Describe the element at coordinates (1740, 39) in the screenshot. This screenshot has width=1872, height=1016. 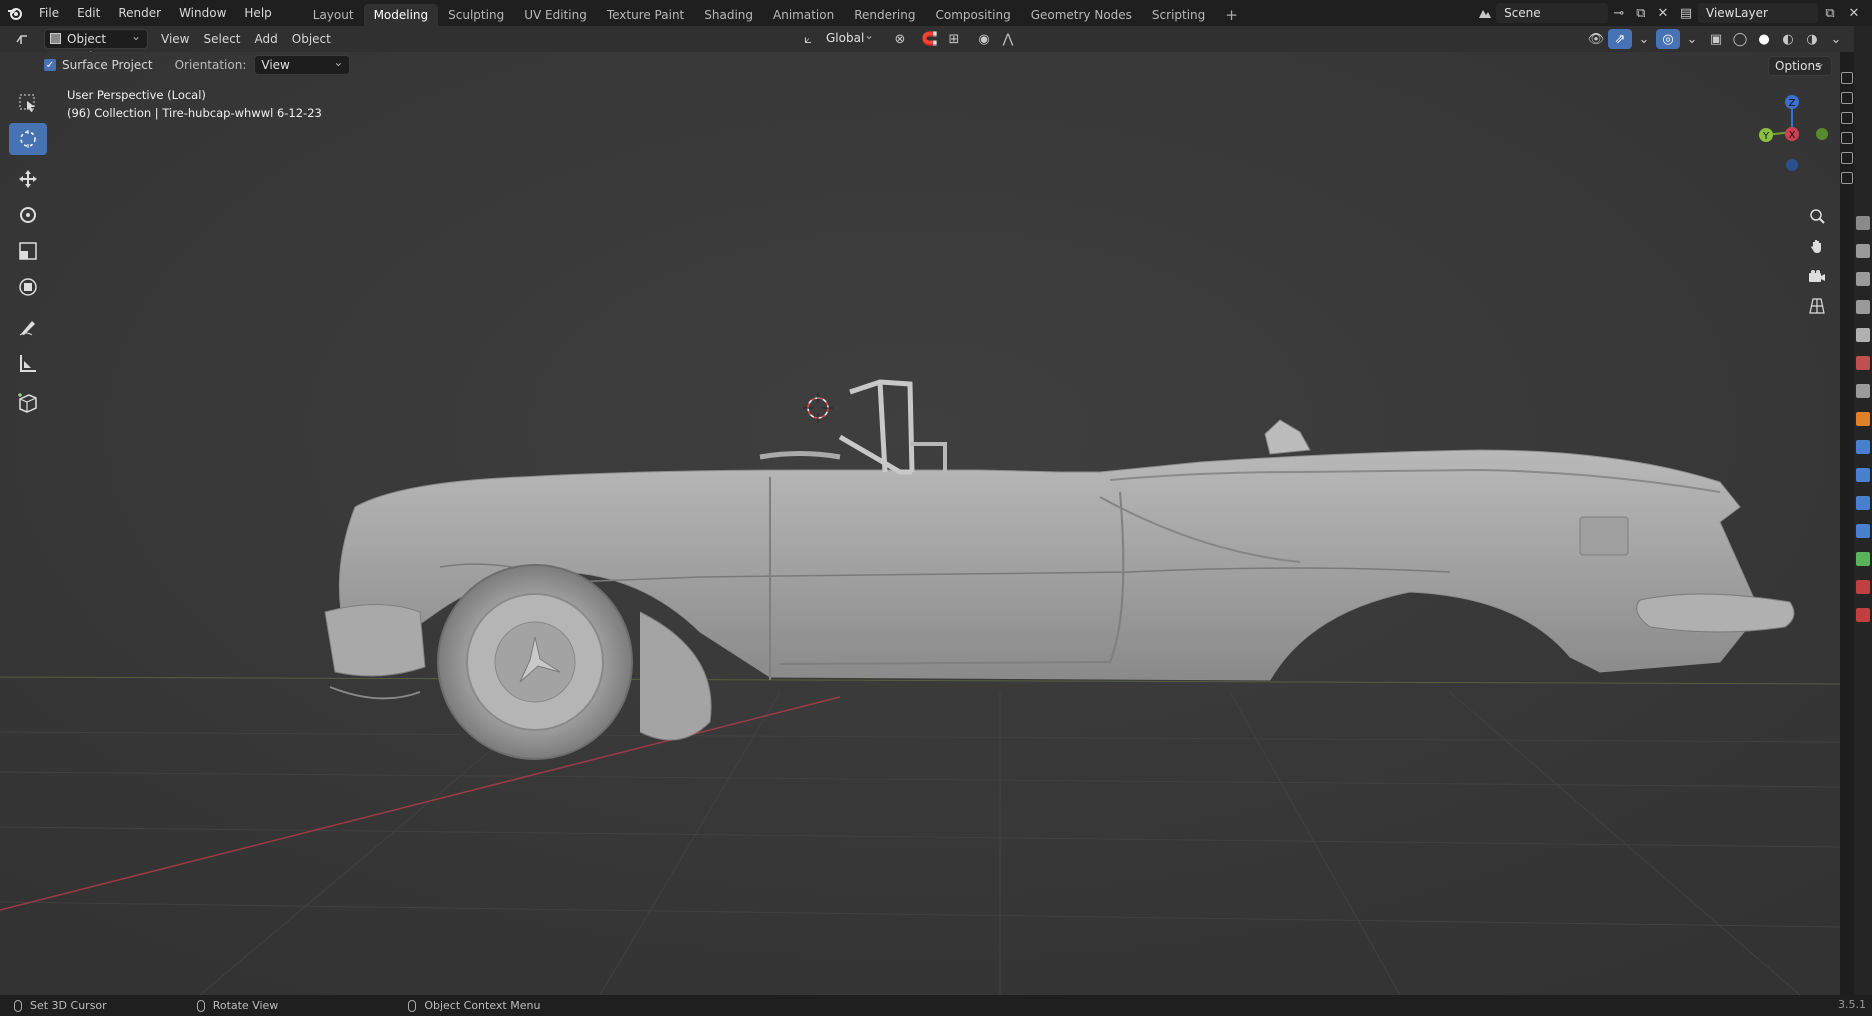
I see `wireframe-shading-icon: ◯` at that location.